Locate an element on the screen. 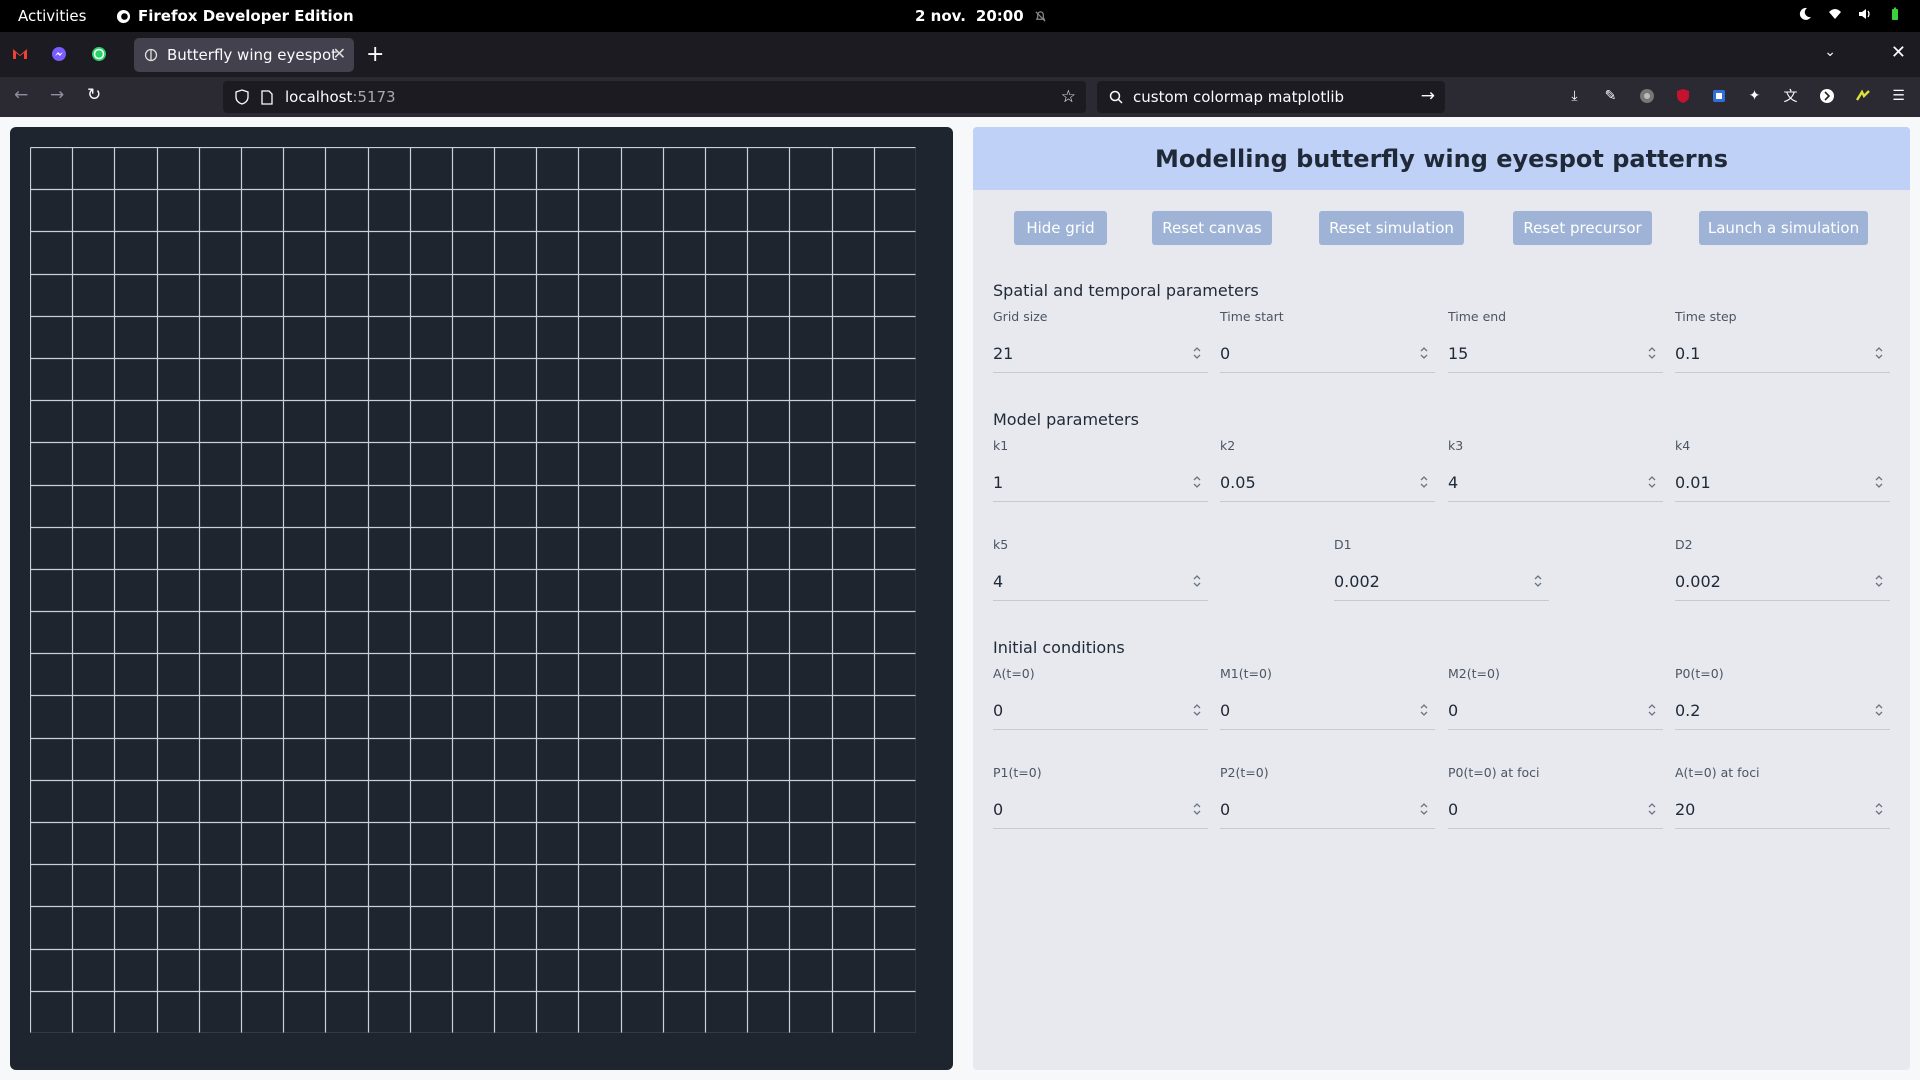 The width and height of the screenshot is (1920, 1080). time-step-value: 0.1 is located at coordinates (1688, 353).